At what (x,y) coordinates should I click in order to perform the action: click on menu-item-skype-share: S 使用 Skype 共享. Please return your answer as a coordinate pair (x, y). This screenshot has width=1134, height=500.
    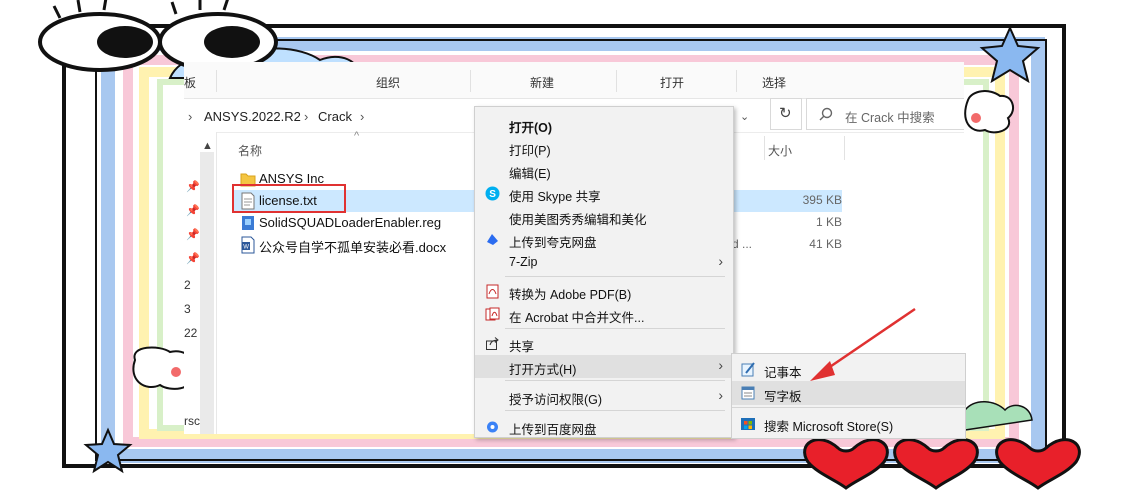
    Looking at the image, I should click on (604, 193).